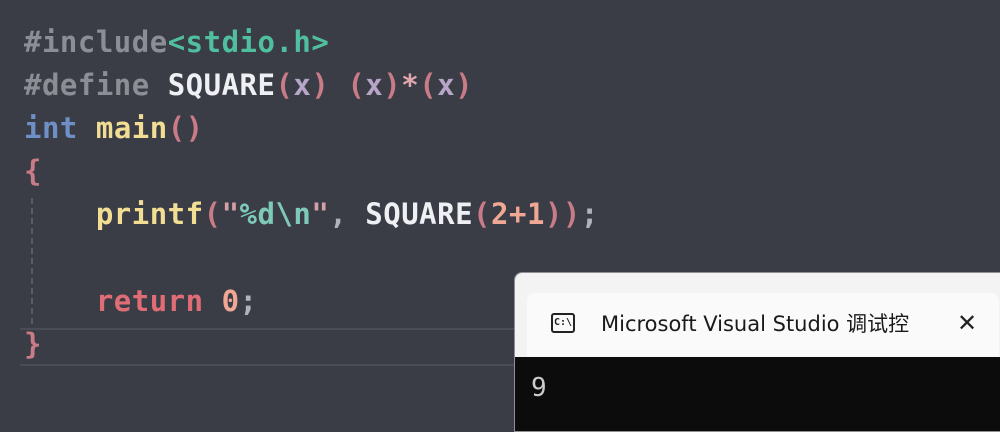 Image resolution: width=1000 pixels, height=432 pixels. What do you see at coordinates (755, 324) in the screenshot?
I see `console-title: Microsoft Visual Studio 调试控` at bounding box center [755, 324].